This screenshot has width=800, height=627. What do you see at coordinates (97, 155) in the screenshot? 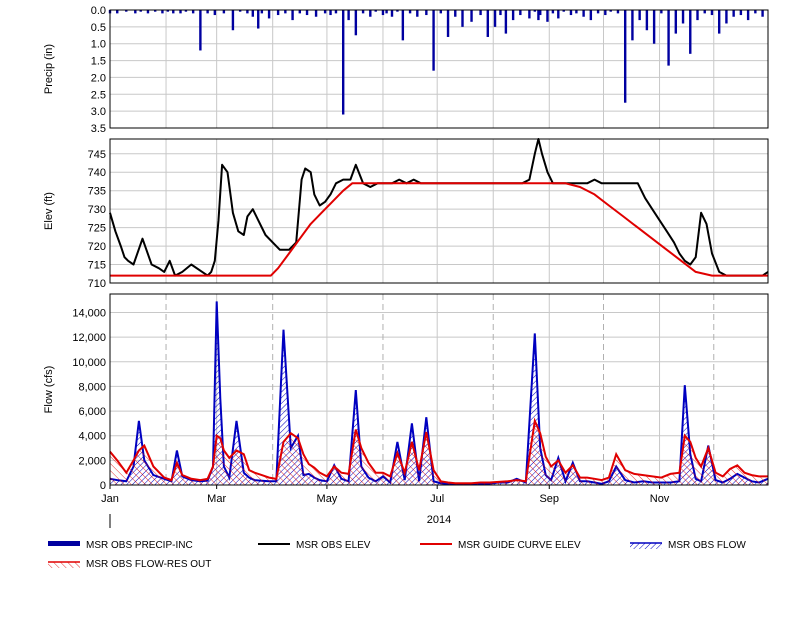
I see `y-tick-label: 745` at bounding box center [97, 155].